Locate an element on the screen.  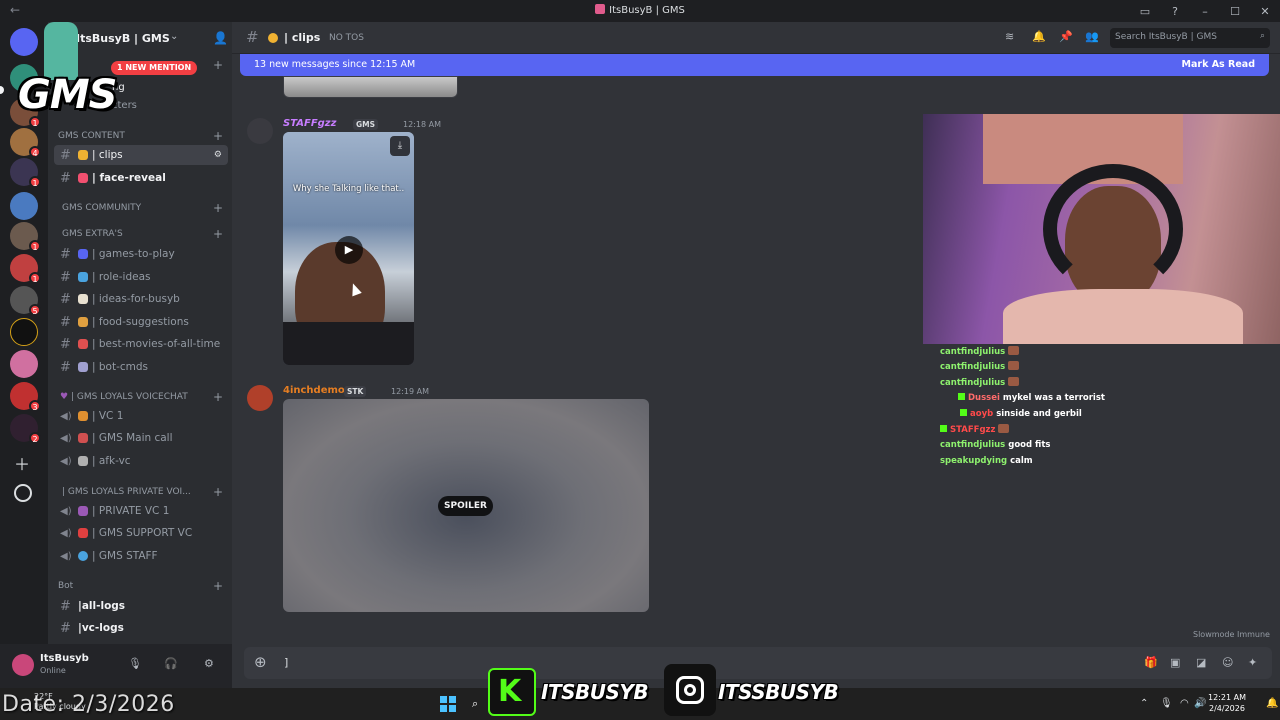
add-server-icon: ＋ is located at coordinates (22, 463).